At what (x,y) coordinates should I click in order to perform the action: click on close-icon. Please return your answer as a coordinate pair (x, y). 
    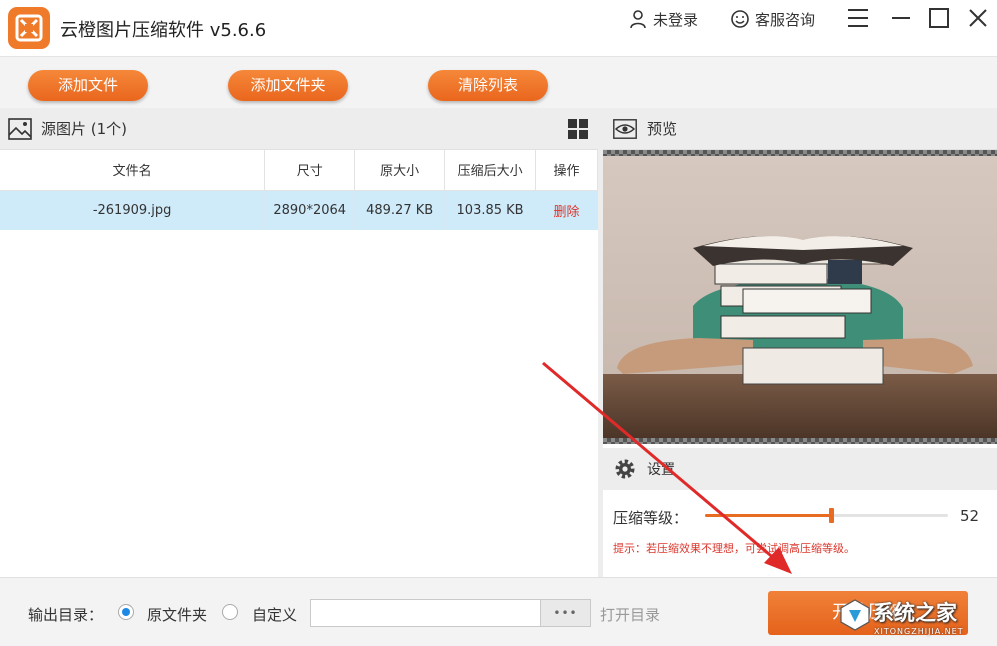
    Looking at the image, I should click on (978, 18).